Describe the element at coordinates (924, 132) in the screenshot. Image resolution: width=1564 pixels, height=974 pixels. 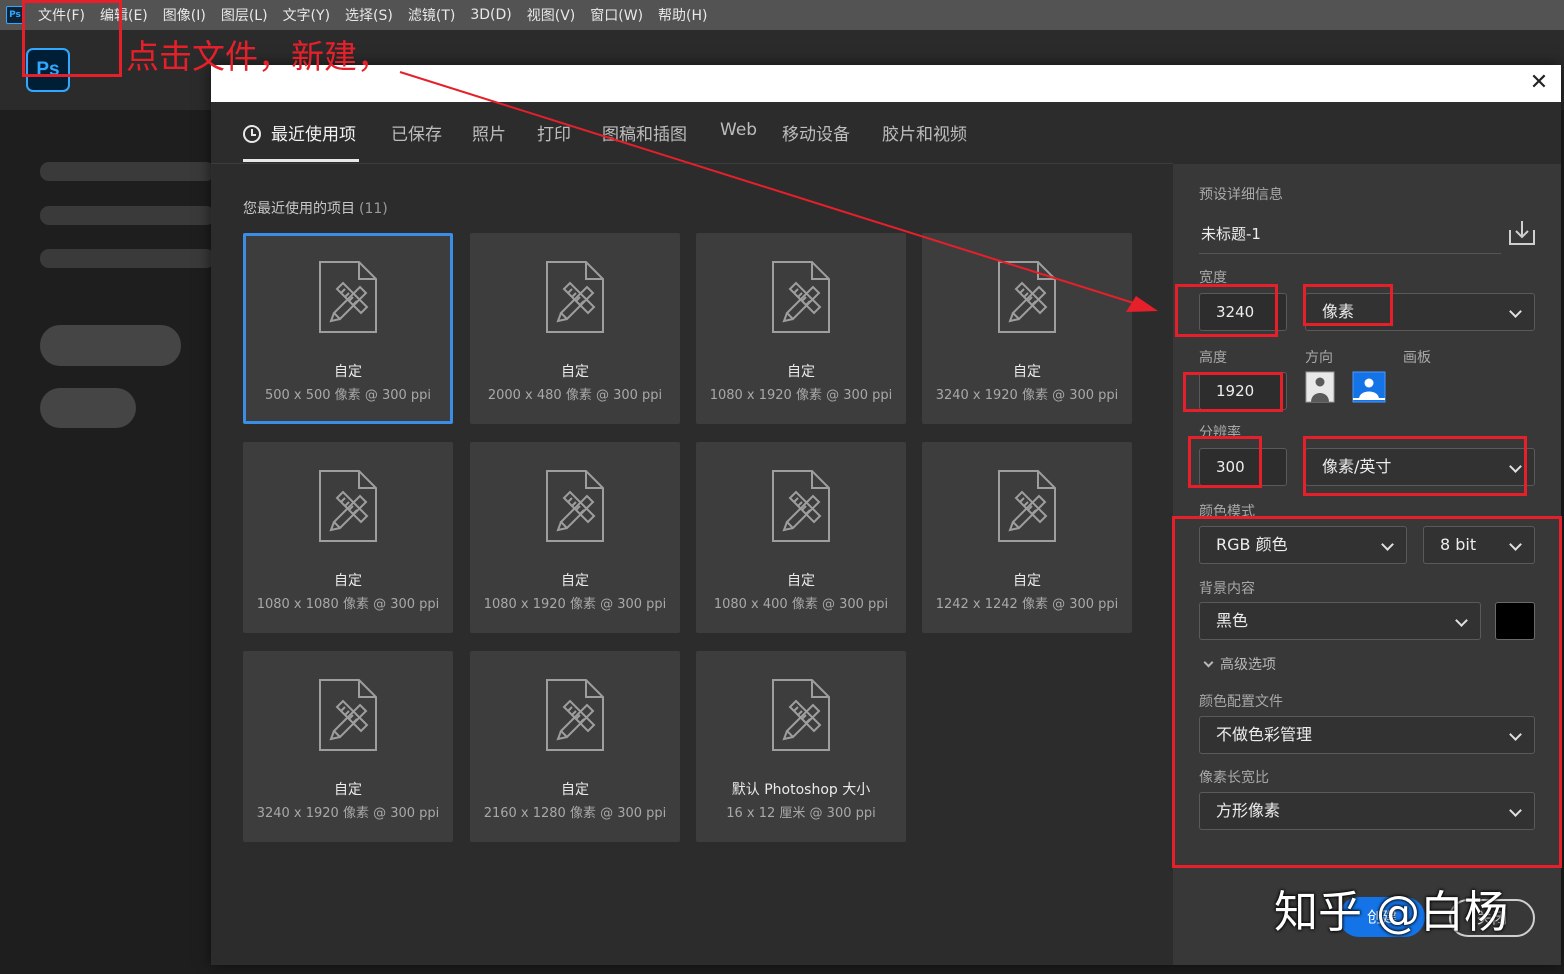
I see `tab-film-video: 胶片和视频` at that location.